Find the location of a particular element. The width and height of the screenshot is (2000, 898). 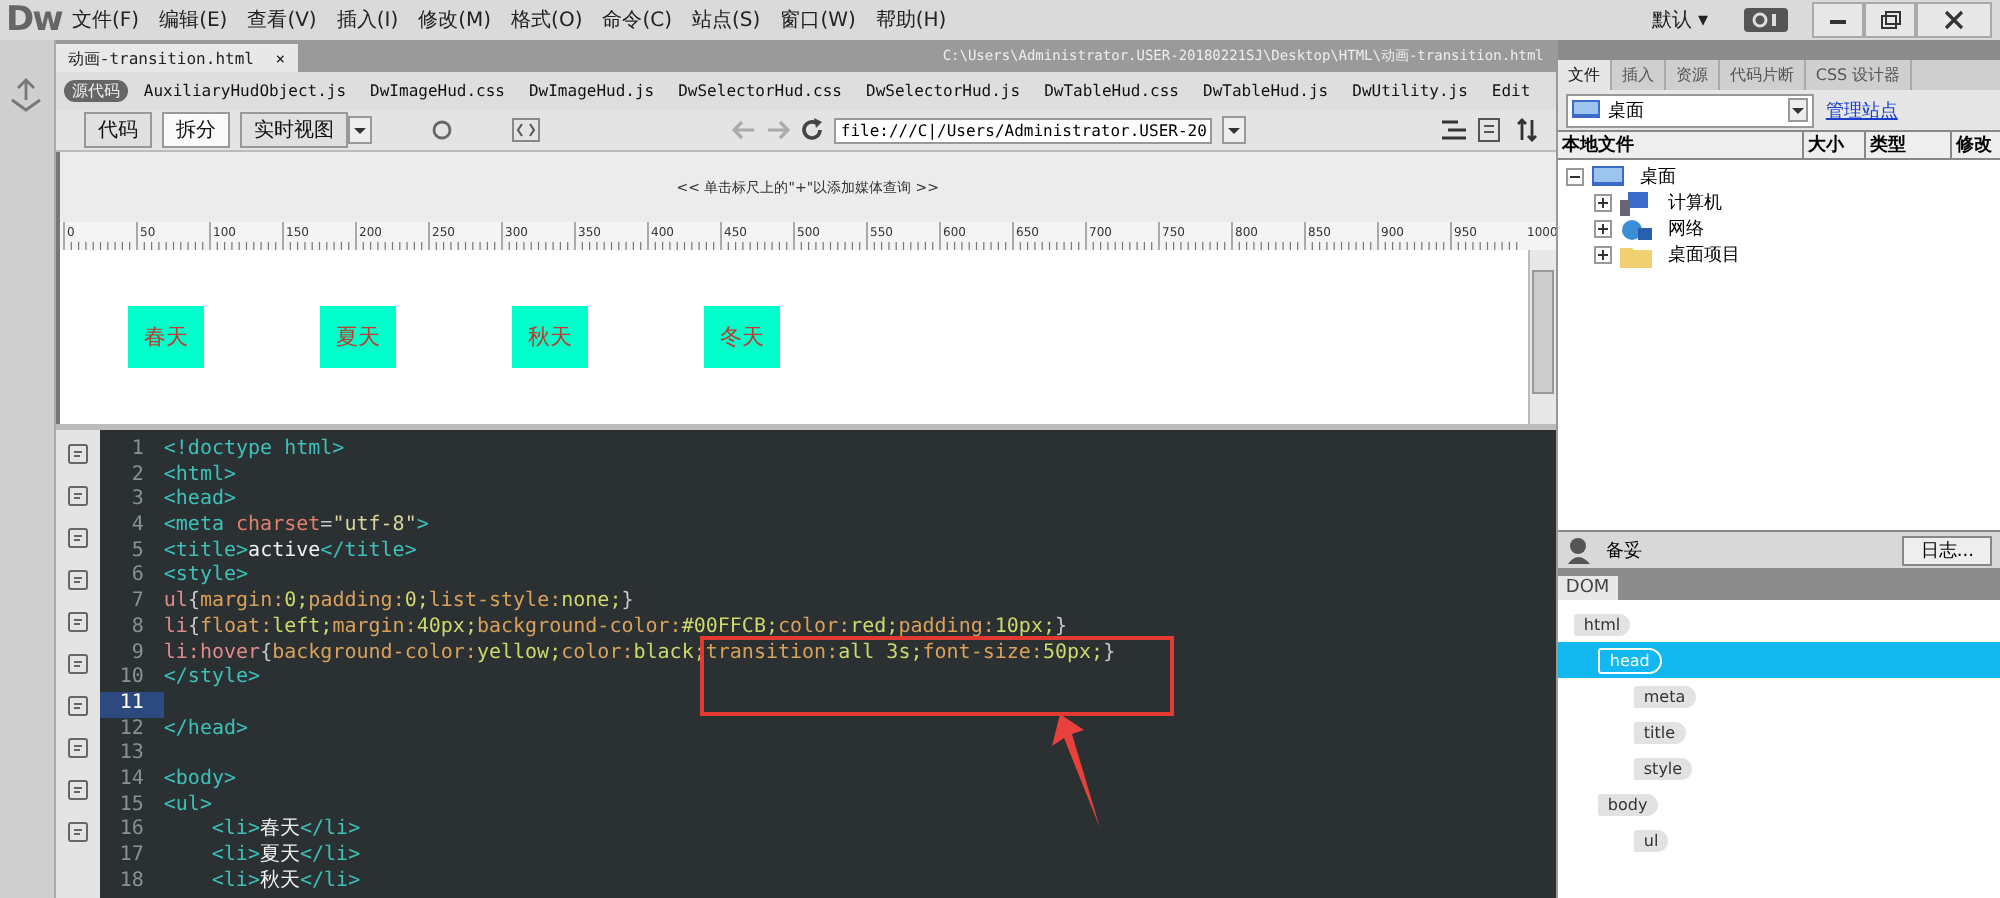

related-file: DwTableHud.css is located at coordinates (1111, 91).